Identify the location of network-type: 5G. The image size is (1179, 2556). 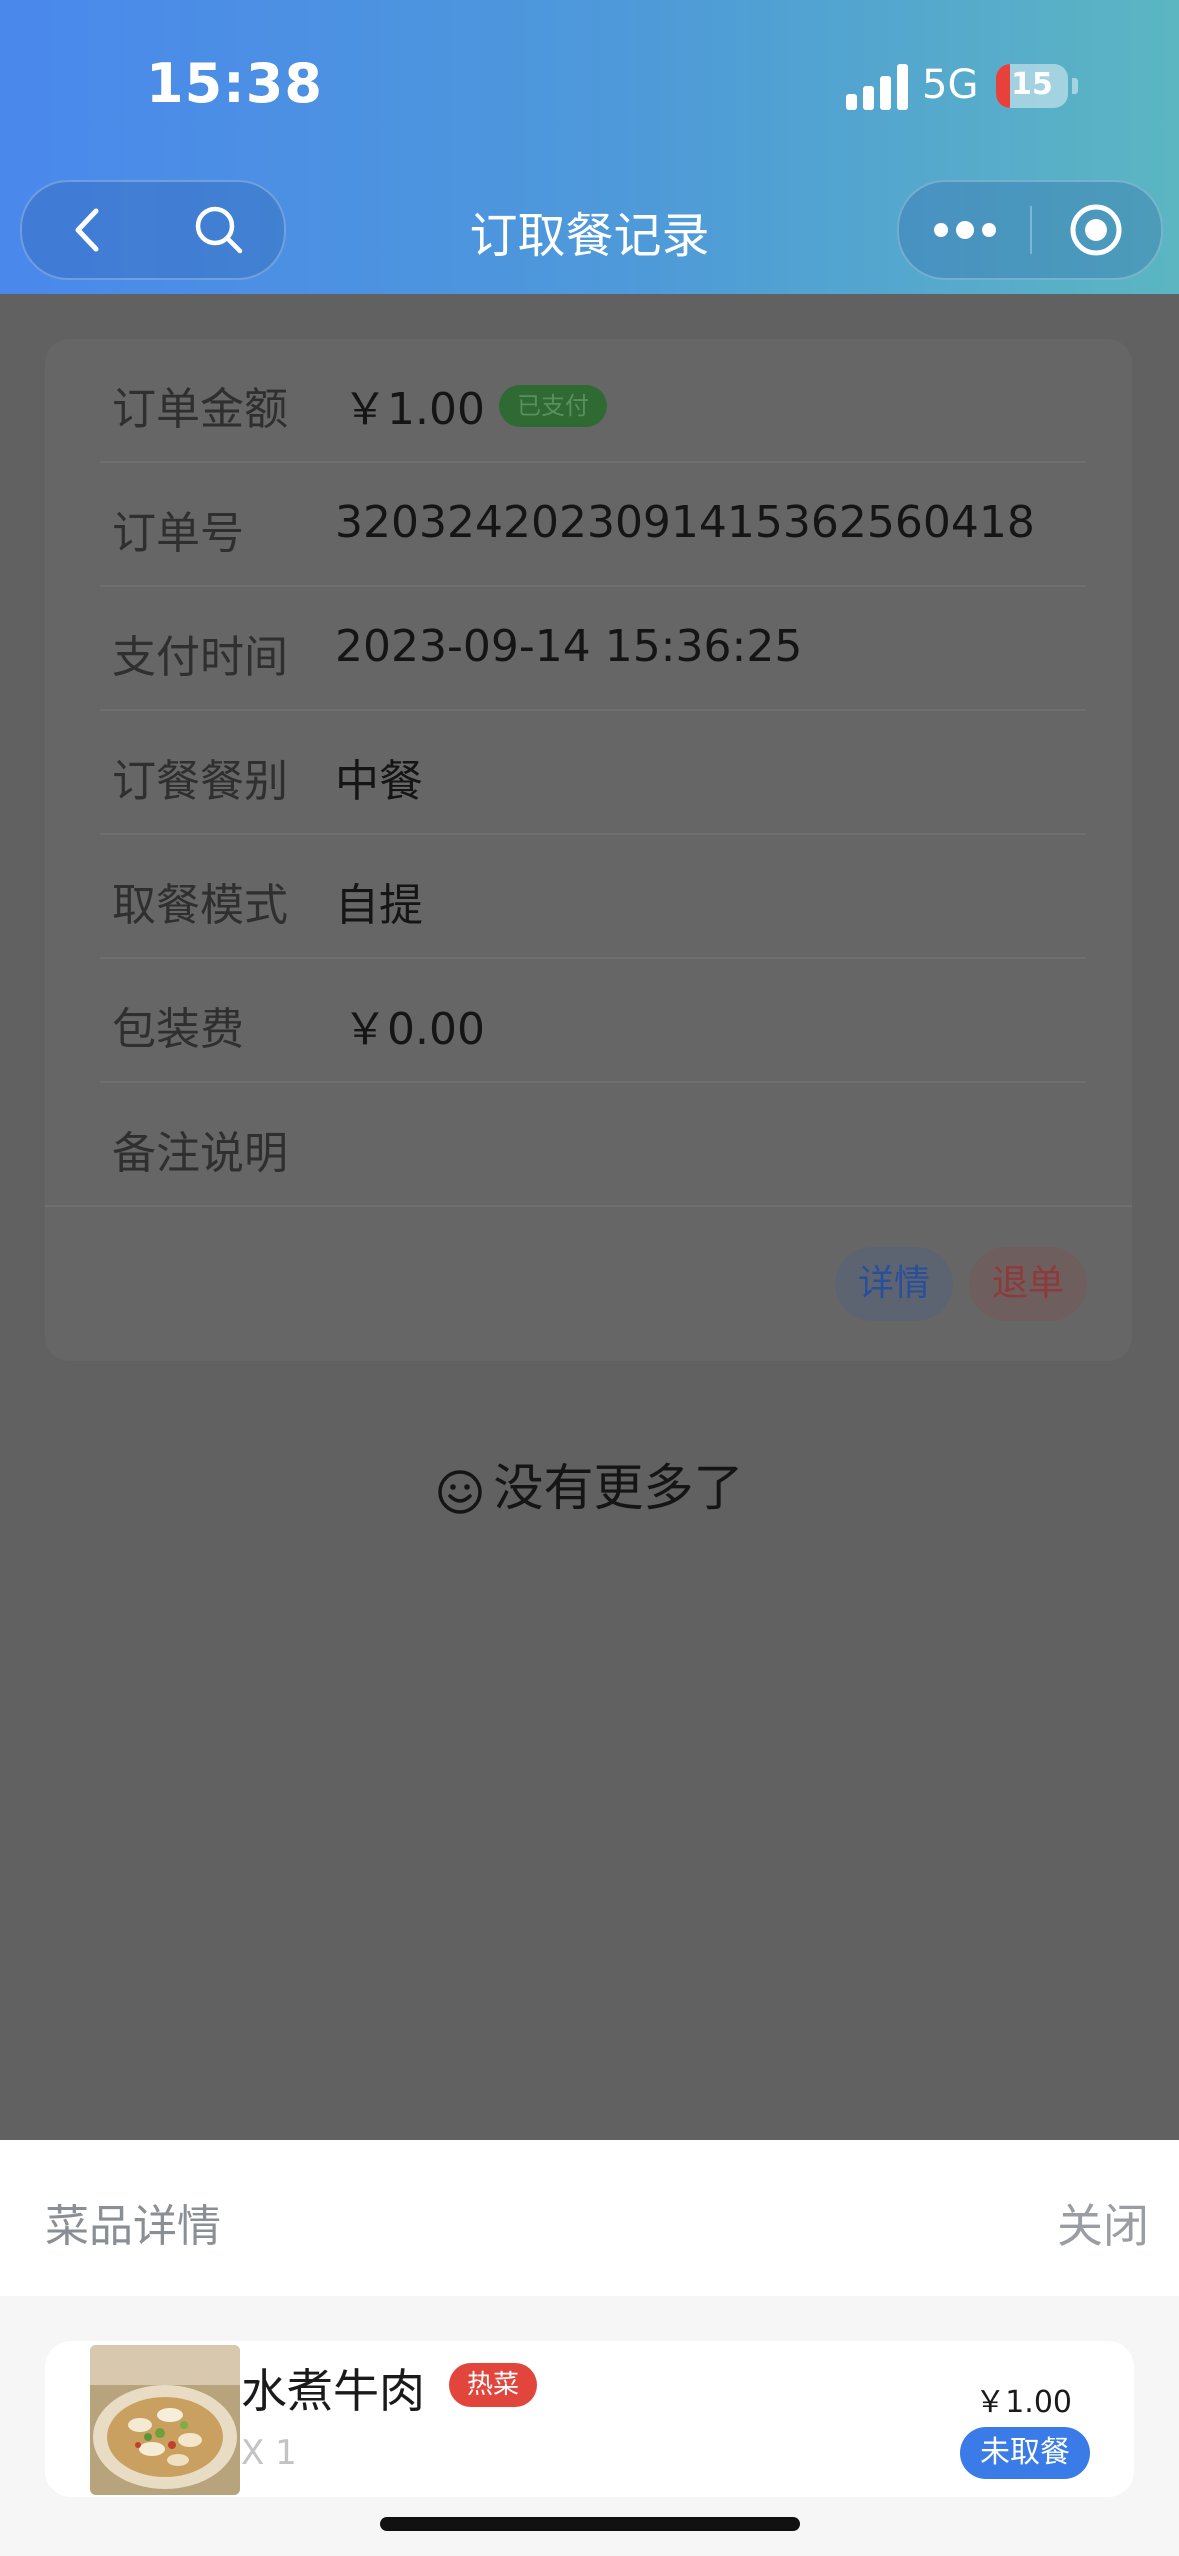
(950, 85).